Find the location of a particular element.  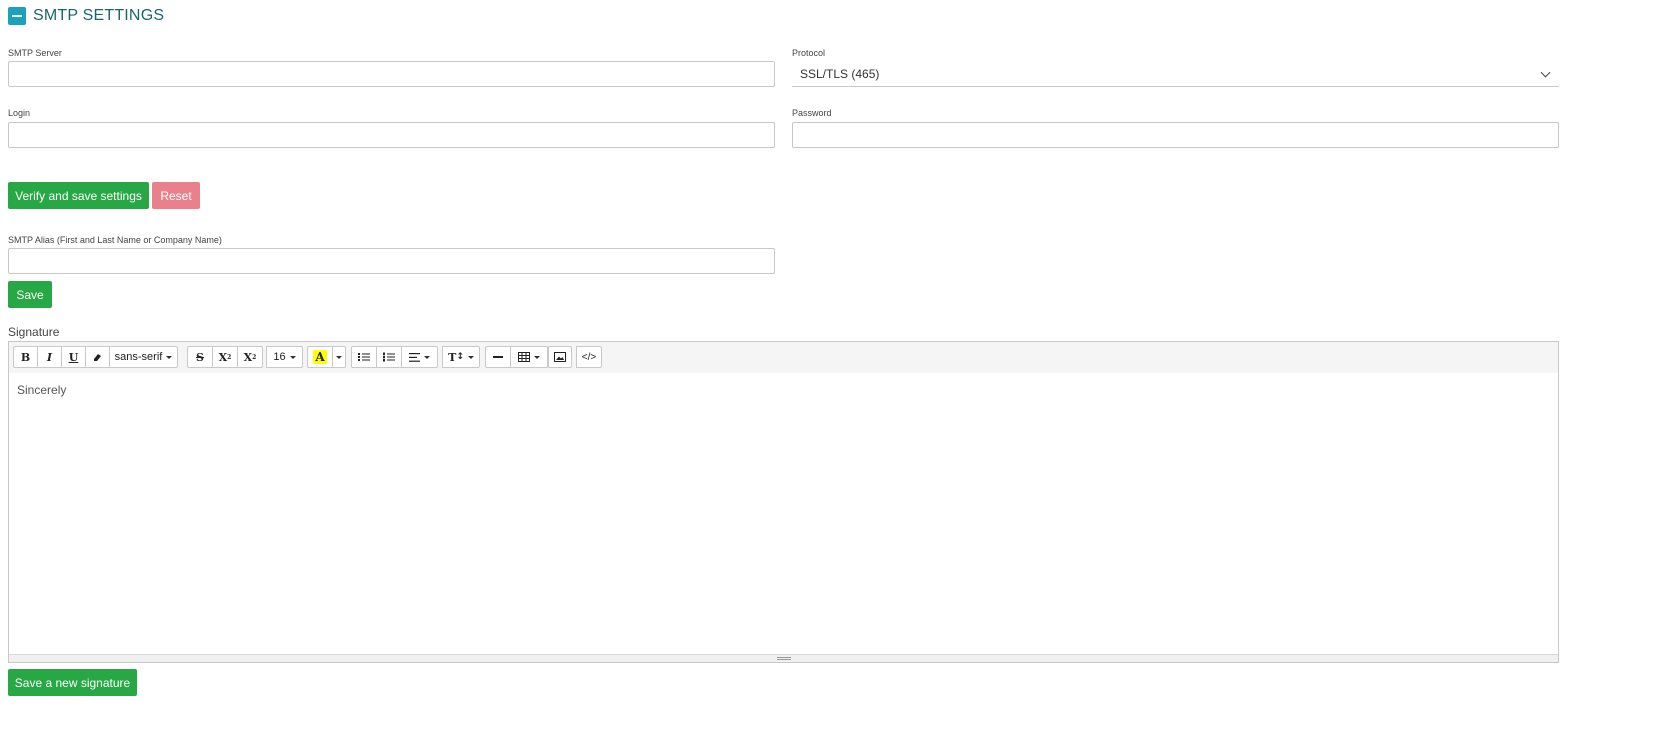

protocol-label: Protocol is located at coordinates (809, 53).